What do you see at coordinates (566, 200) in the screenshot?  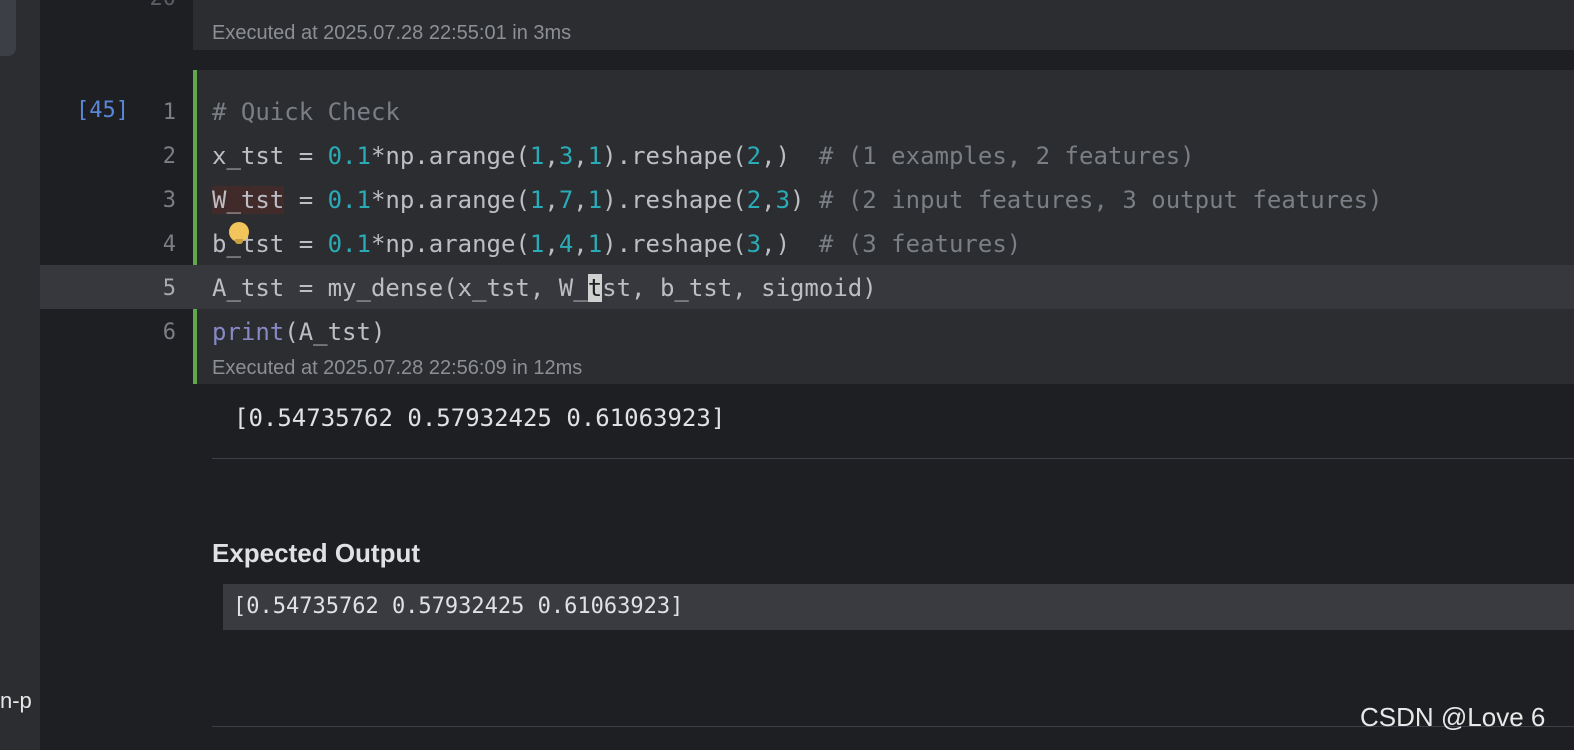 I see `code-token: 7` at bounding box center [566, 200].